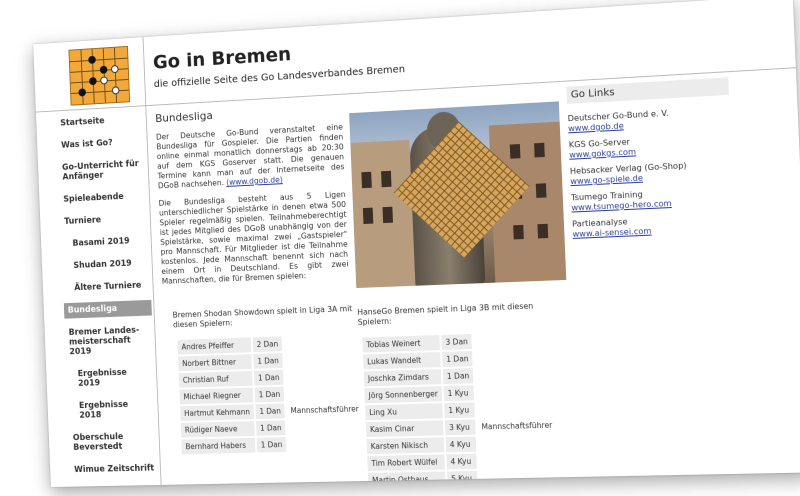 Image resolution: width=800 pixels, height=496 pixels. I want to click on sidebar-item: Basami 2019, so click(105, 242).